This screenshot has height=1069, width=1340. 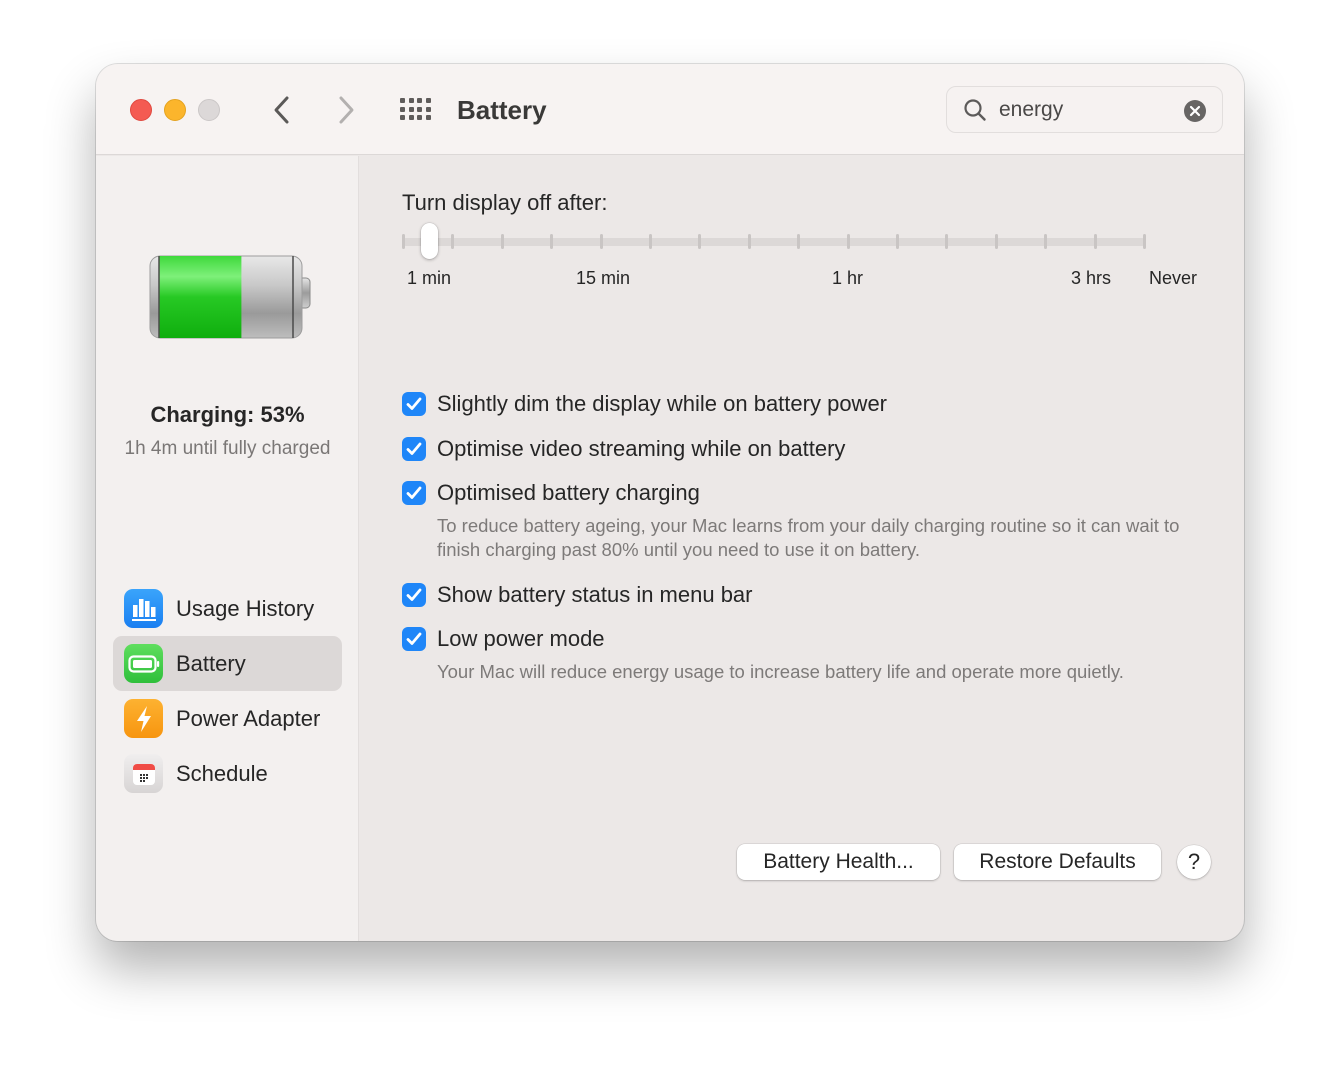 I want to click on low-power-mode-checkbox, so click(x=414, y=639).